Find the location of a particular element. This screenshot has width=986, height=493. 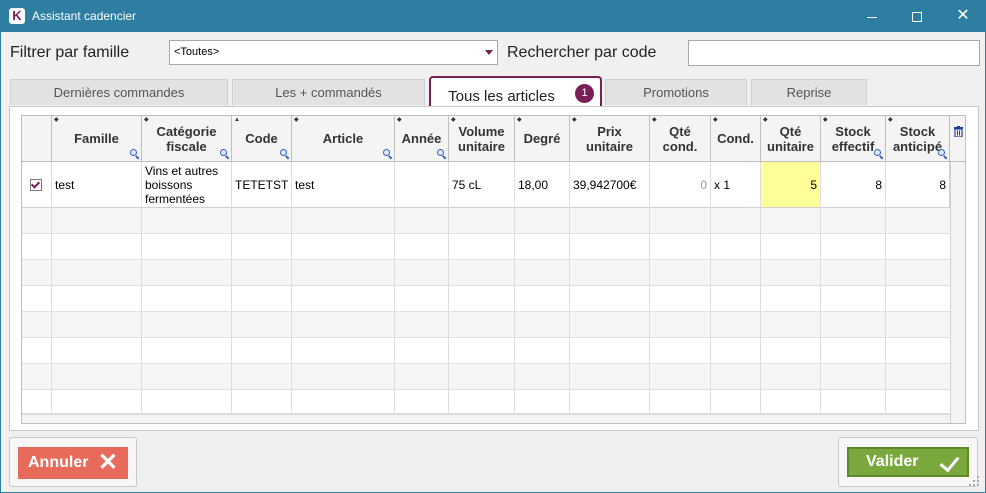

header-categorie: ◆ Catégorie fiscale is located at coordinates (187, 139).